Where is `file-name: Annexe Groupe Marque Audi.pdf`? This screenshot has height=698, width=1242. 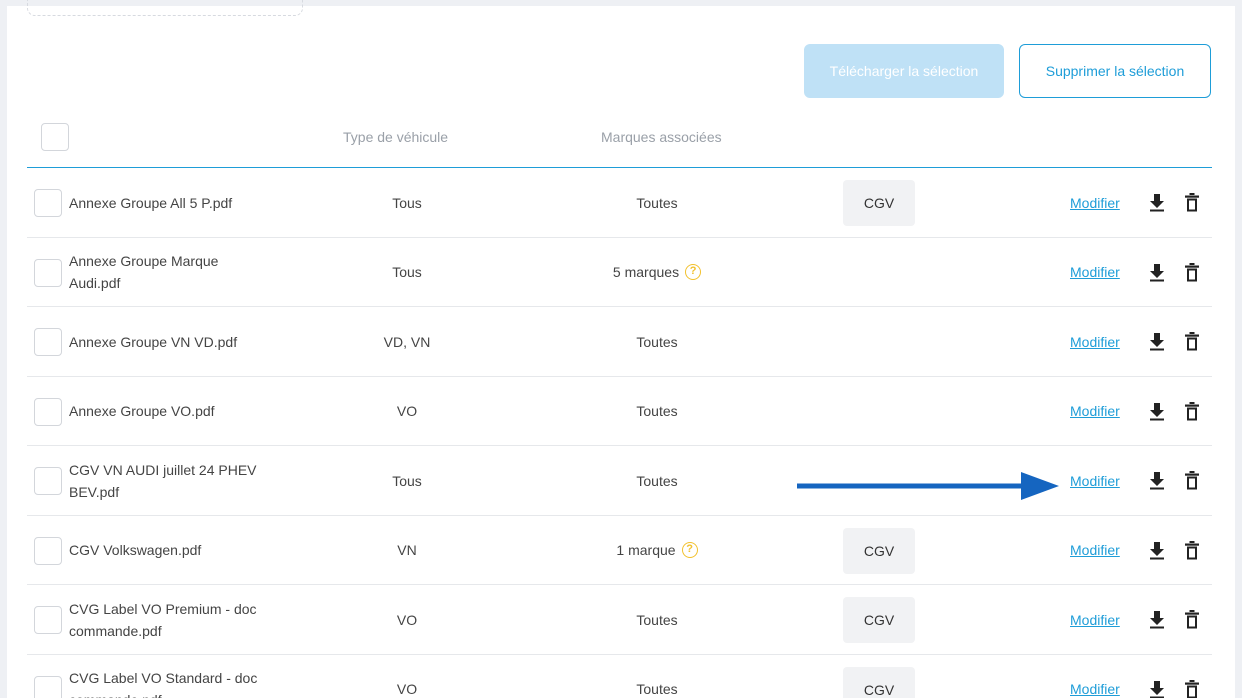
file-name: Annexe Groupe Marque Audi.pdf is located at coordinates (144, 272).